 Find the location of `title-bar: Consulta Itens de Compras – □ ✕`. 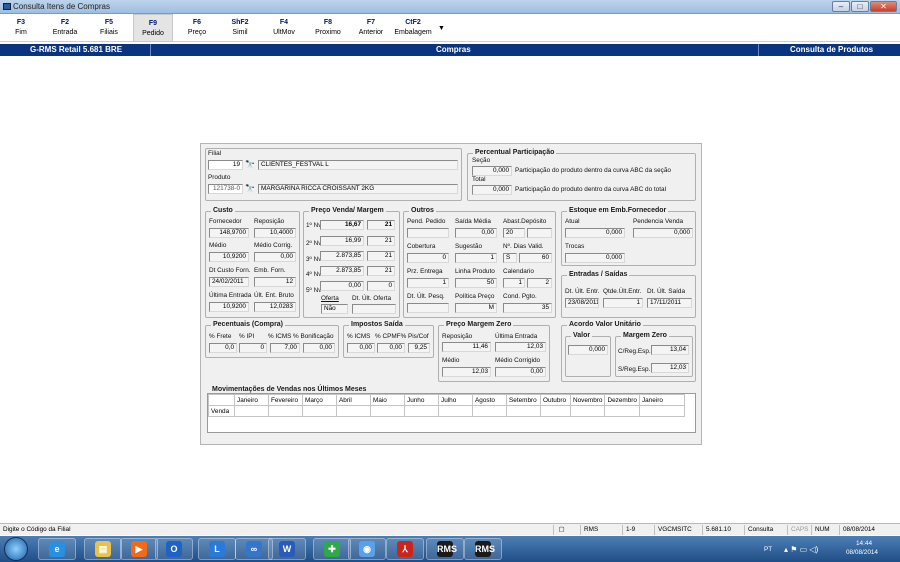

title-bar: Consulta Itens de Compras – □ ✕ is located at coordinates (450, 7).